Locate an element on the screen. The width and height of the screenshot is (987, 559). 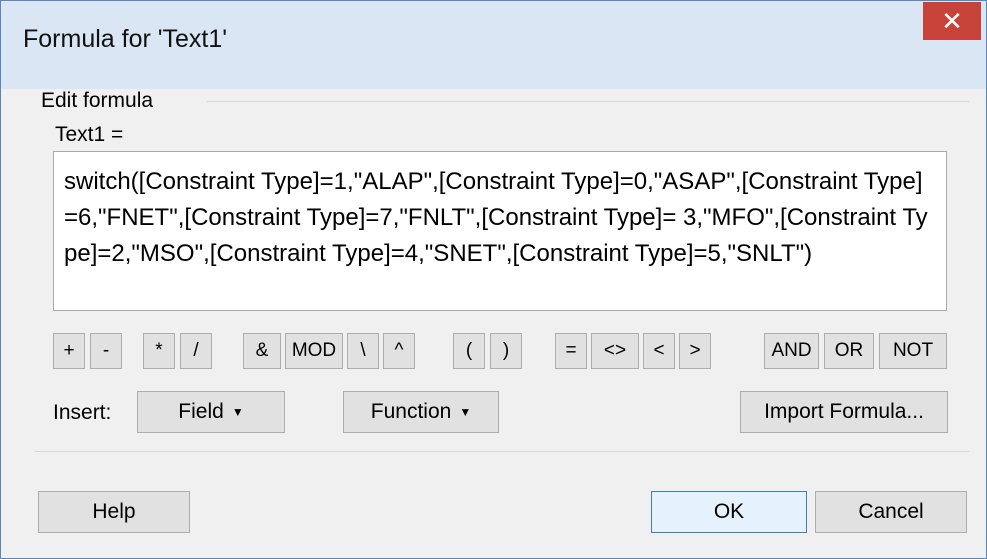
mod-button: MOD is located at coordinates (314, 351).